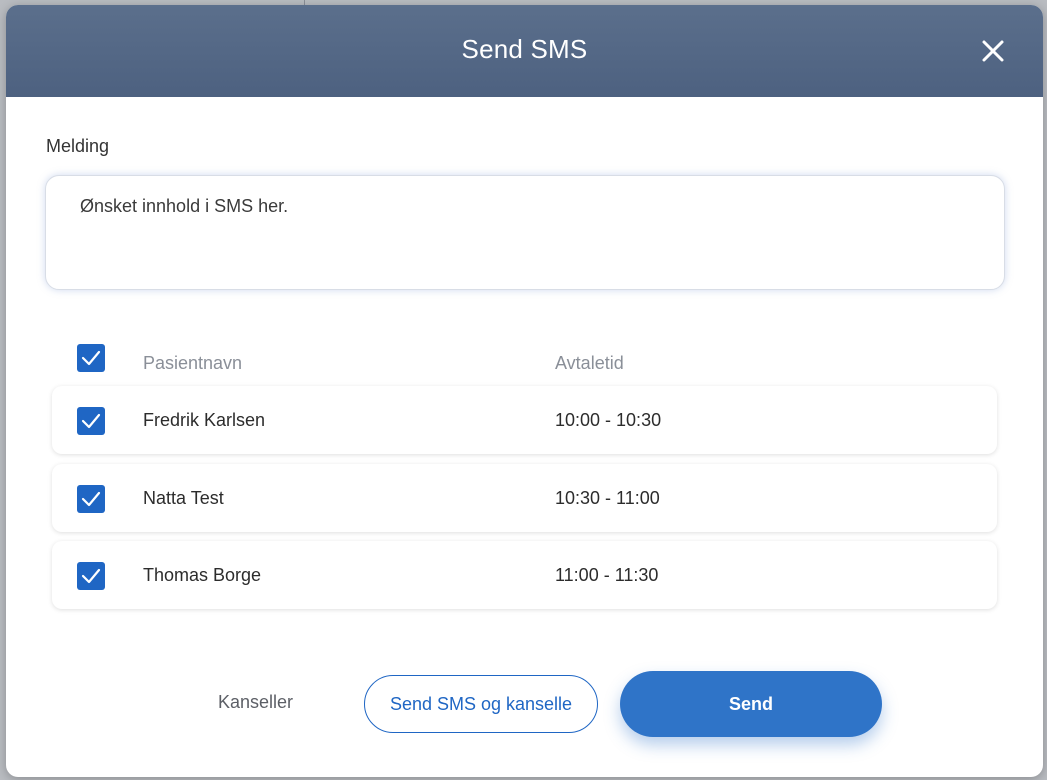 This screenshot has width=1047, height=780. I want to click on select-all-checkbox, so click(91, 358).